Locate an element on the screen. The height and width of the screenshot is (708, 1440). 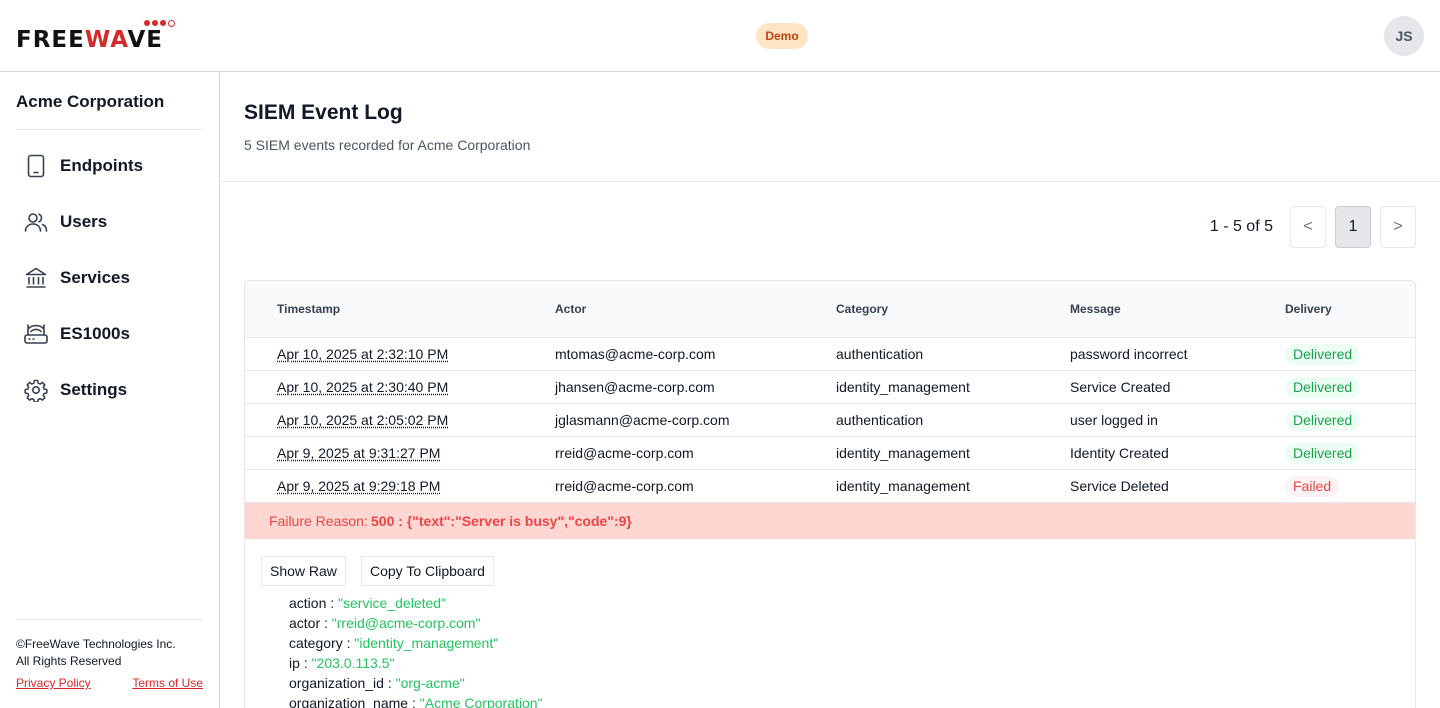
page-1-button: 1 is located at coordinates (1353, 227).